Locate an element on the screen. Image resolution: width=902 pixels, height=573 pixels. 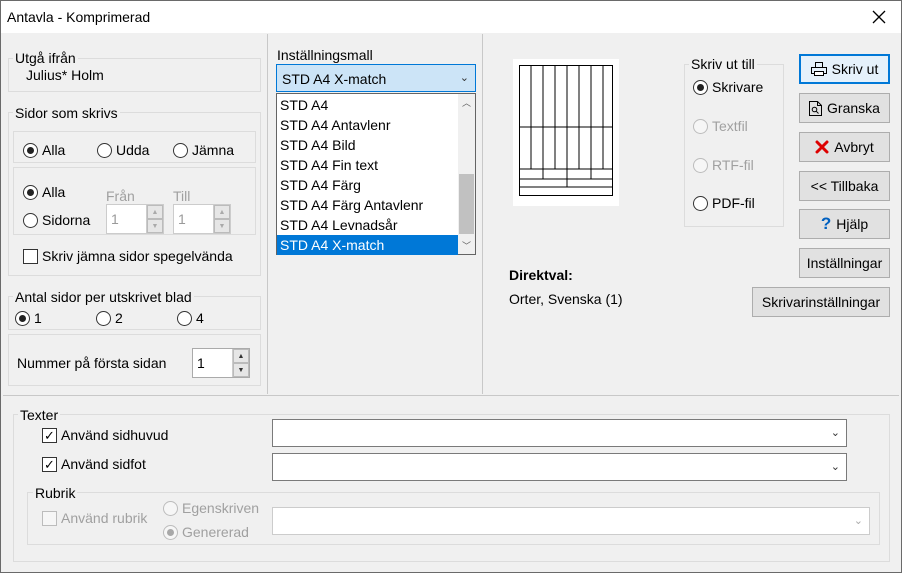
mall-option: STD A4 Fin text is located at coordinates (376, 165).